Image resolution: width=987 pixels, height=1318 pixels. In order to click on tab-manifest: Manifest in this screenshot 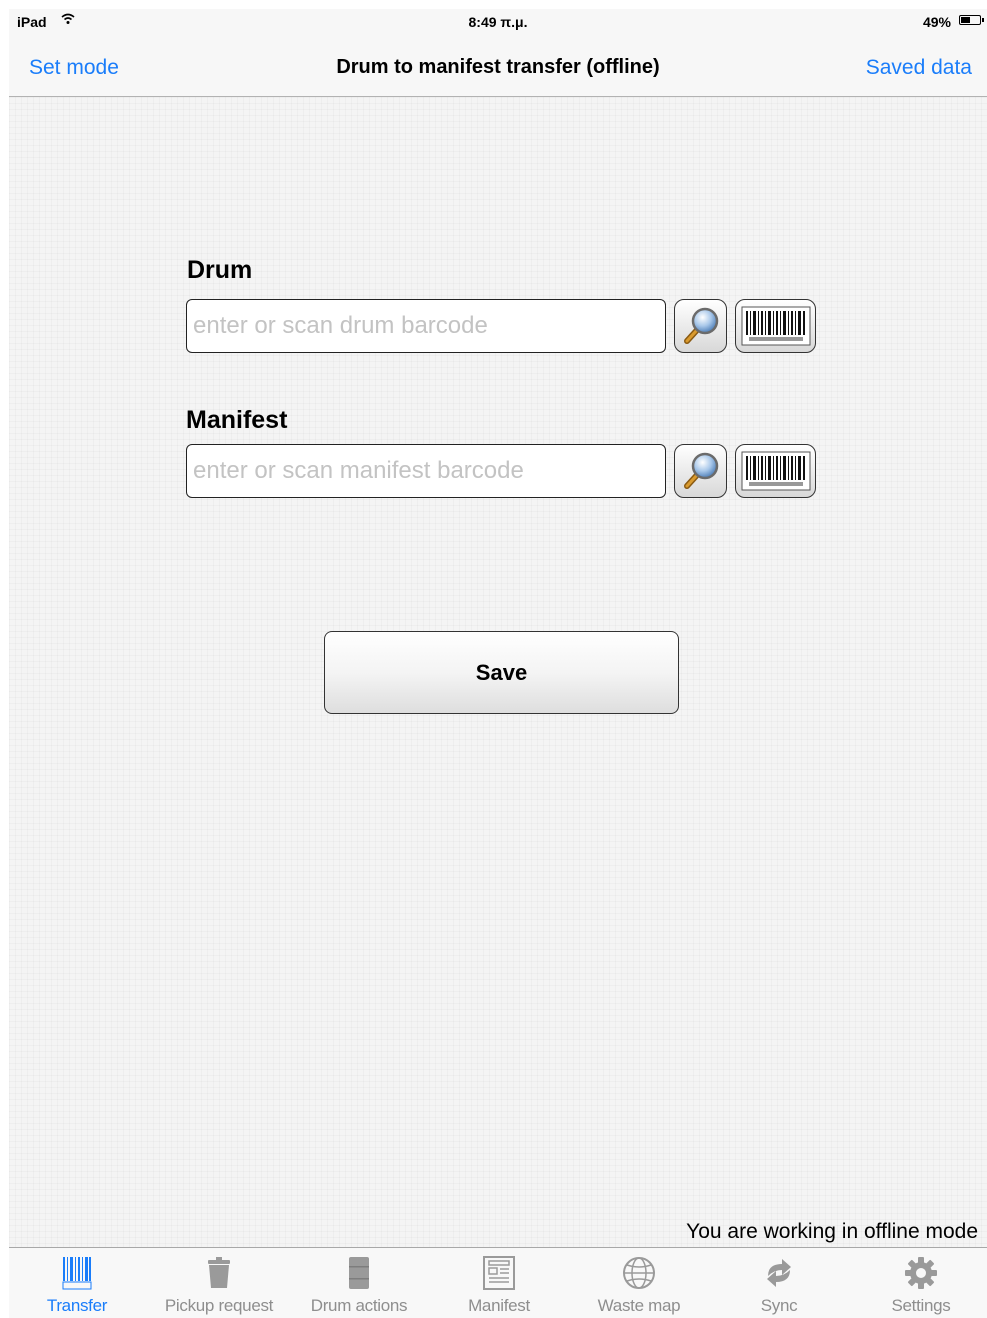, I will do `click(499, 1283)`.